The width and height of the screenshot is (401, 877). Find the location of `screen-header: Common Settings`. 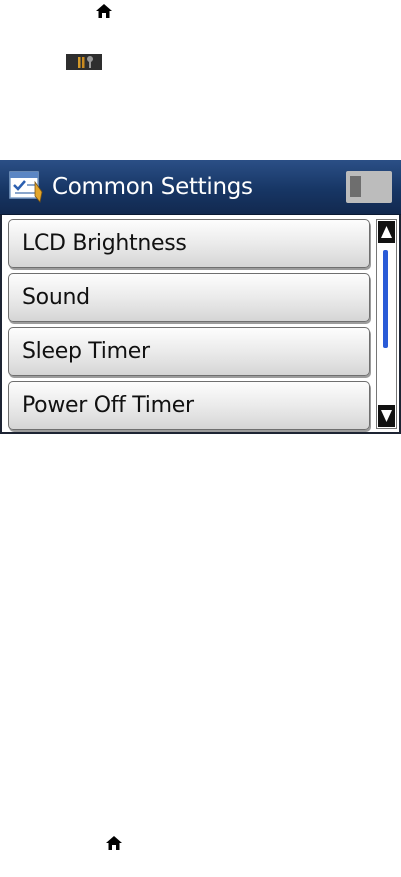

screen-header: Common Settings is located at coordinates (200, 187).